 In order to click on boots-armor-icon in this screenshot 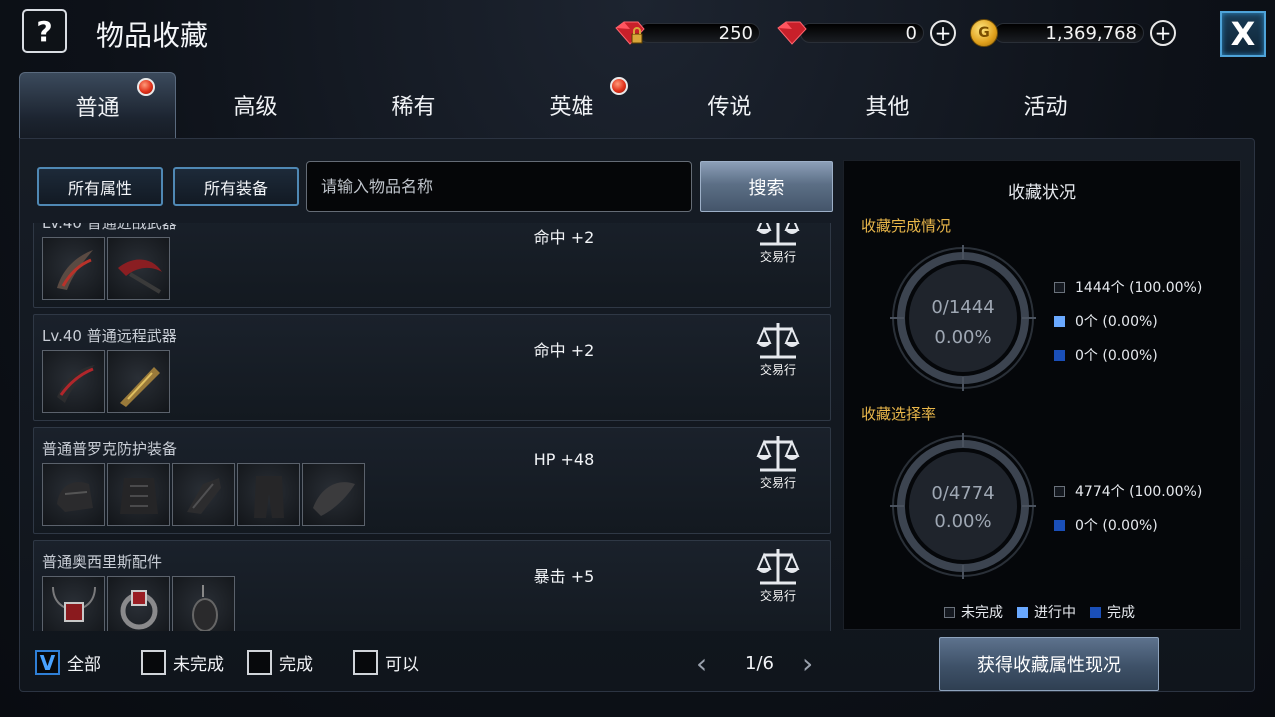, I will do `click(333, 494)`.